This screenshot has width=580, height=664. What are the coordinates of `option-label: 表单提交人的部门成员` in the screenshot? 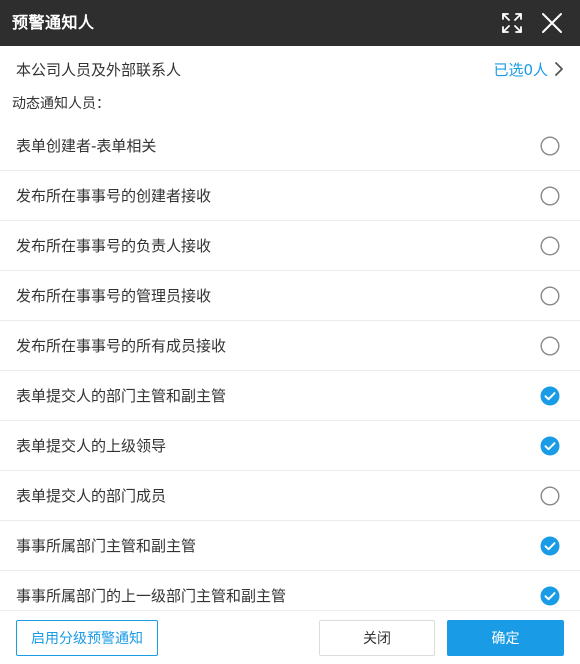 It's located at (91, 496).